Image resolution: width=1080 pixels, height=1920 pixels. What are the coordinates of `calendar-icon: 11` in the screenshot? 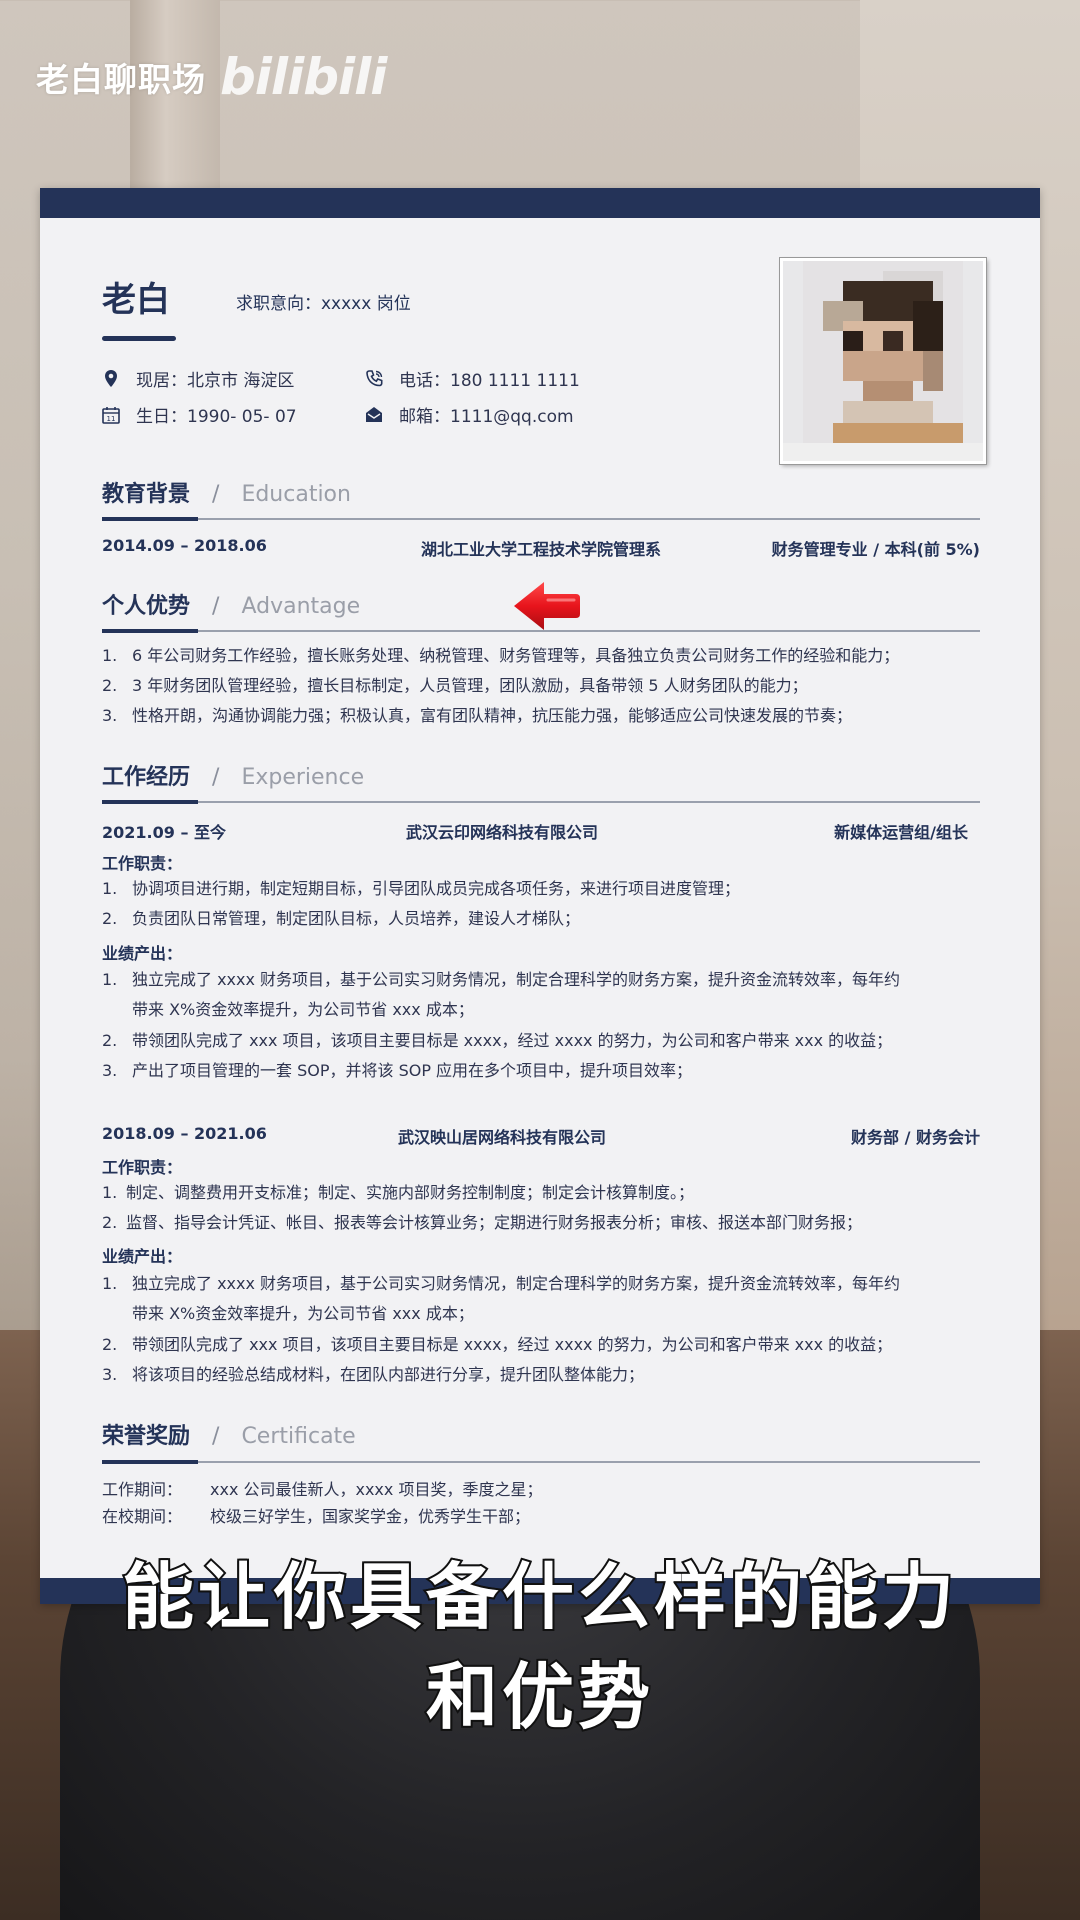 It's located at (111, 415).